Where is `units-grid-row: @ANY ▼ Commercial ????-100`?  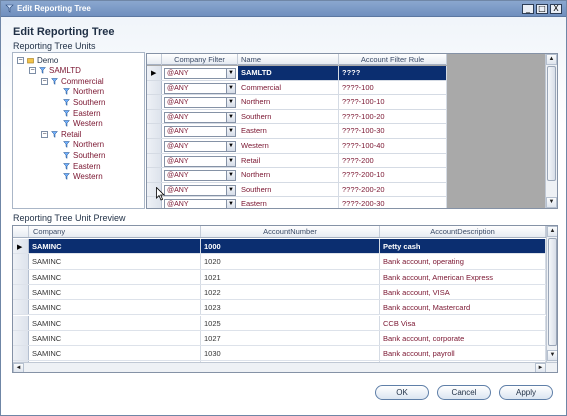
units-grid-row: @ANY ▼ Commercial ????-100 is located at coordinates (297, 88).